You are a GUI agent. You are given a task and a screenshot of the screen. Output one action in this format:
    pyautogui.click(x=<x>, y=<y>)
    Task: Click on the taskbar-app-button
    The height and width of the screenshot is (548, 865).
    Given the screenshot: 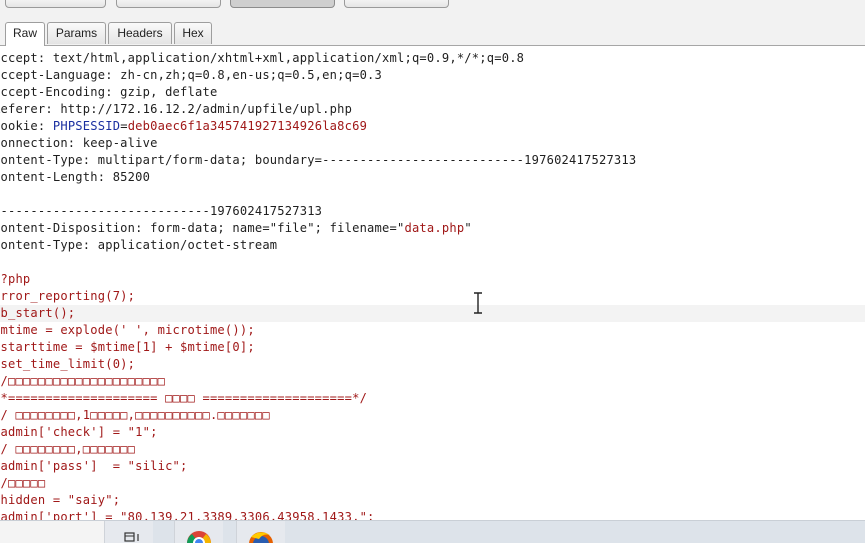 What is the action you would take?
    pyautogui.click(x=128, y=532)
    